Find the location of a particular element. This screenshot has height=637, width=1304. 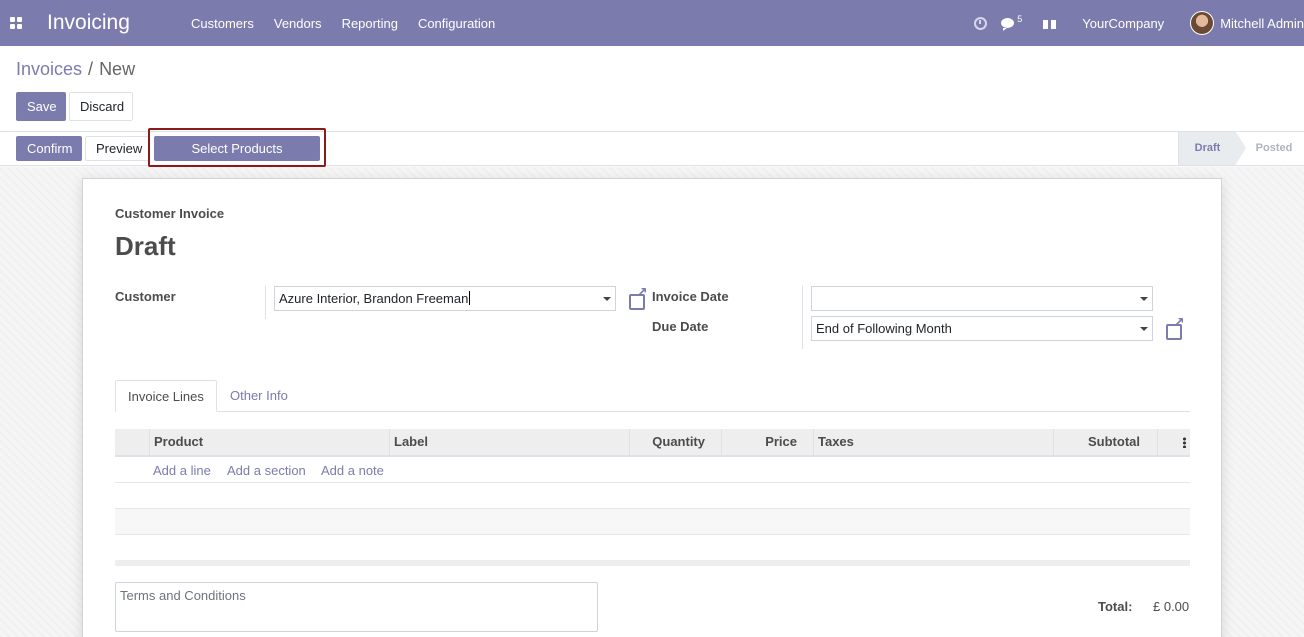

customer-value: Azure Interior, Brandon Freeman is located at coordinates (374, 298).